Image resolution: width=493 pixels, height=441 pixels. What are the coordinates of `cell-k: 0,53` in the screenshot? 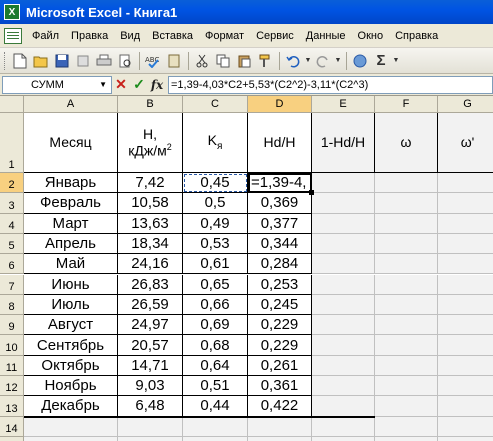 It's located at (215, 244).